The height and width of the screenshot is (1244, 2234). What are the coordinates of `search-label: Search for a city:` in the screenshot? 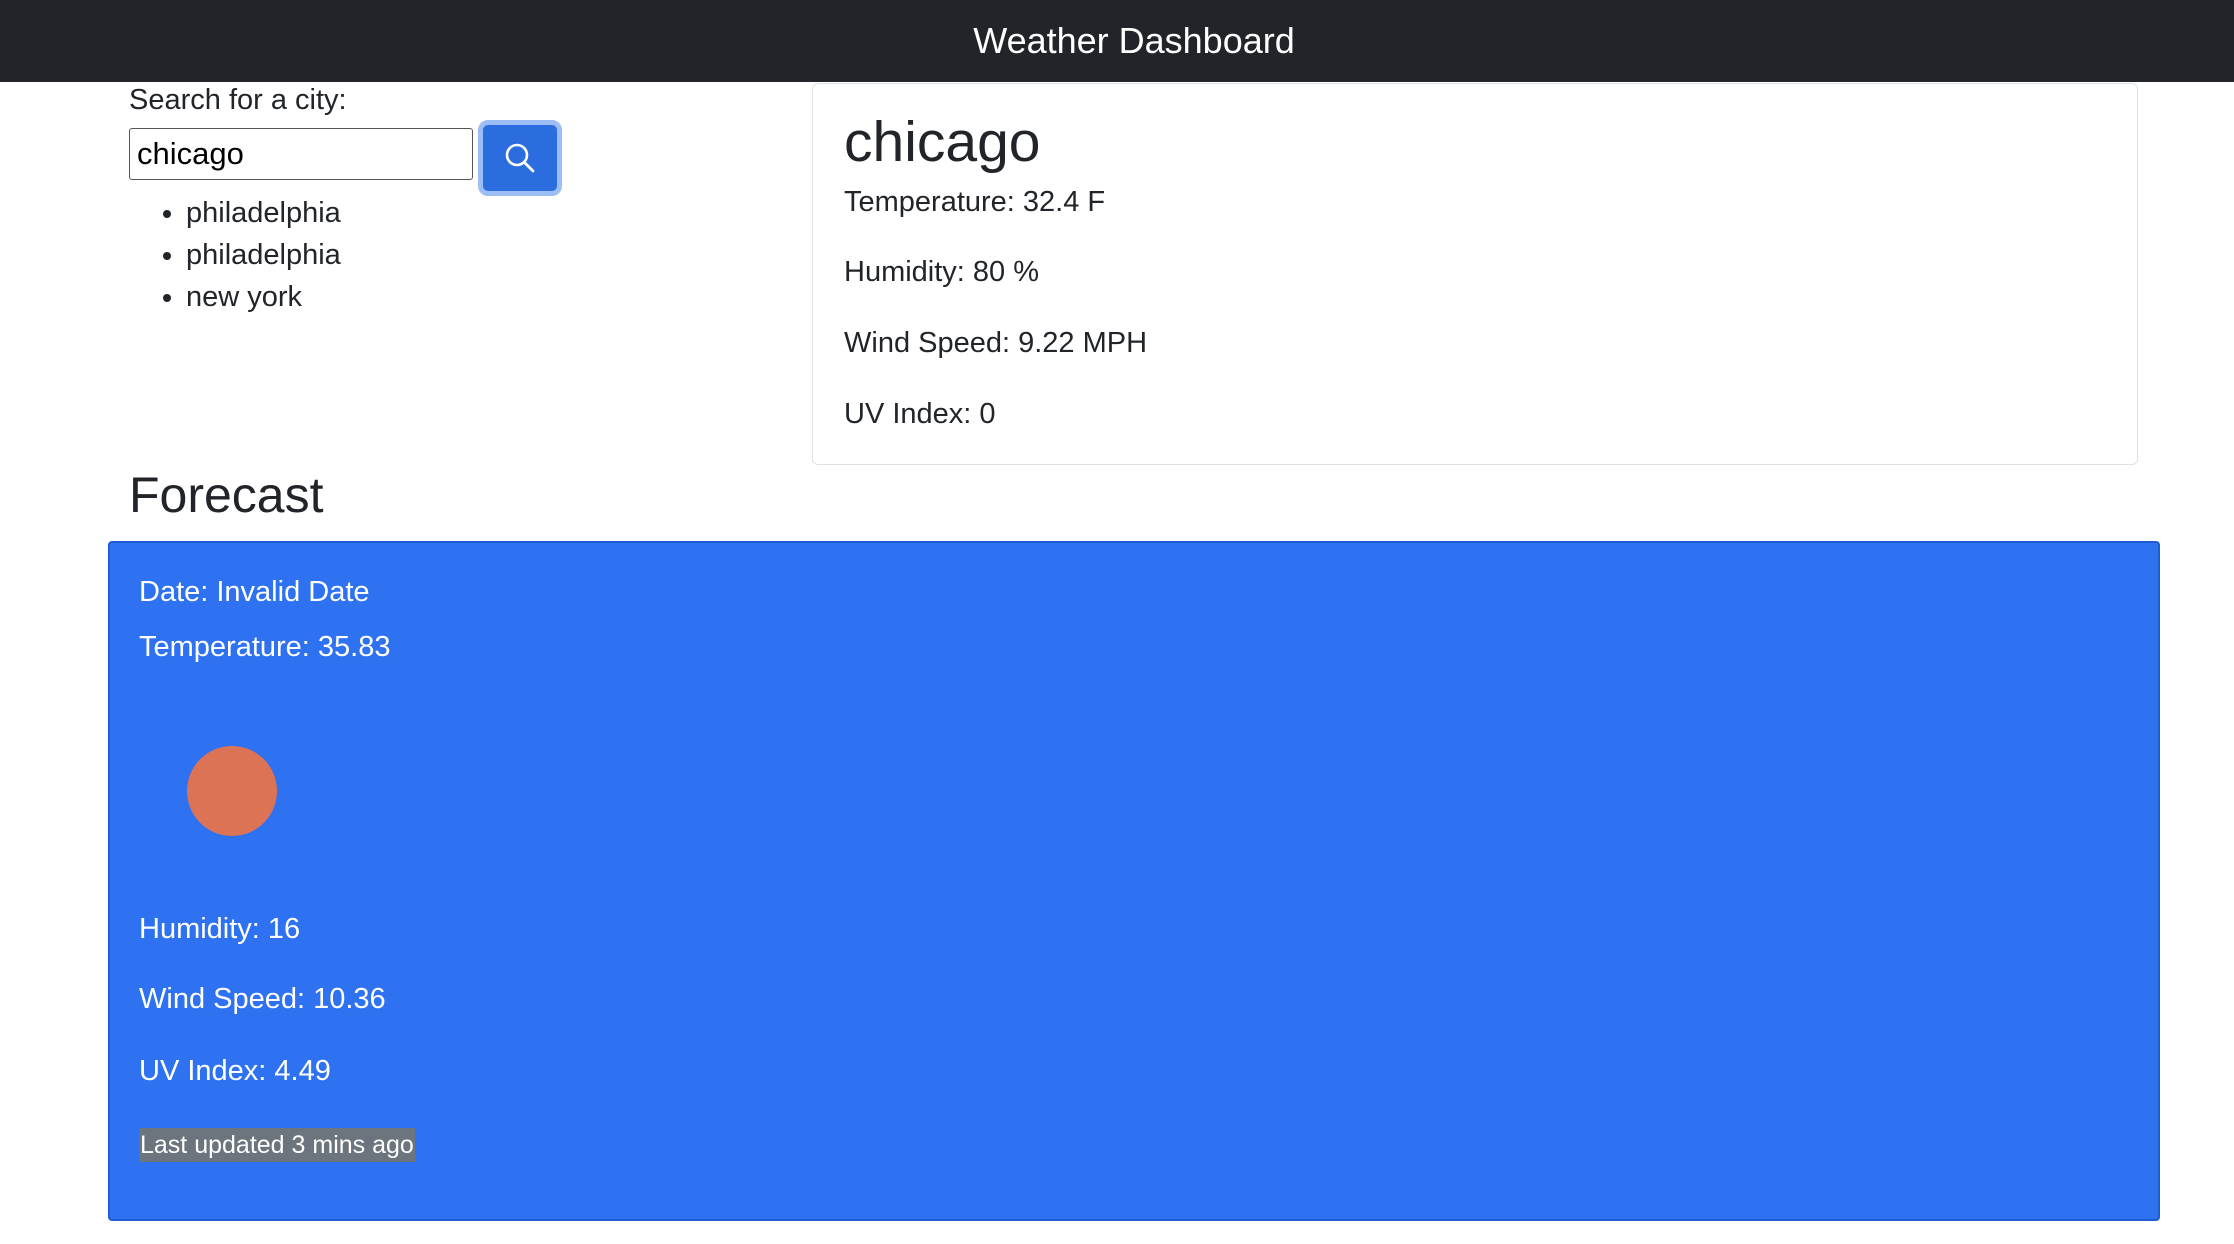 It's located at (238, 100).